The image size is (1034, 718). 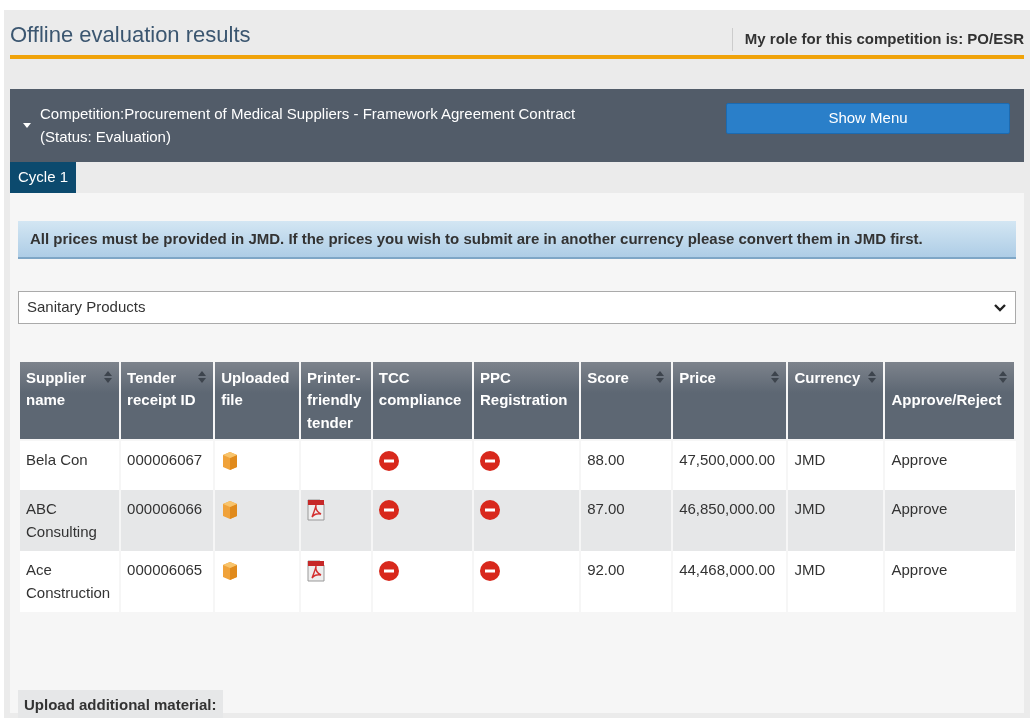 I want to click on upload-material-label: Upload additional material:, so click(x=120, y=704).